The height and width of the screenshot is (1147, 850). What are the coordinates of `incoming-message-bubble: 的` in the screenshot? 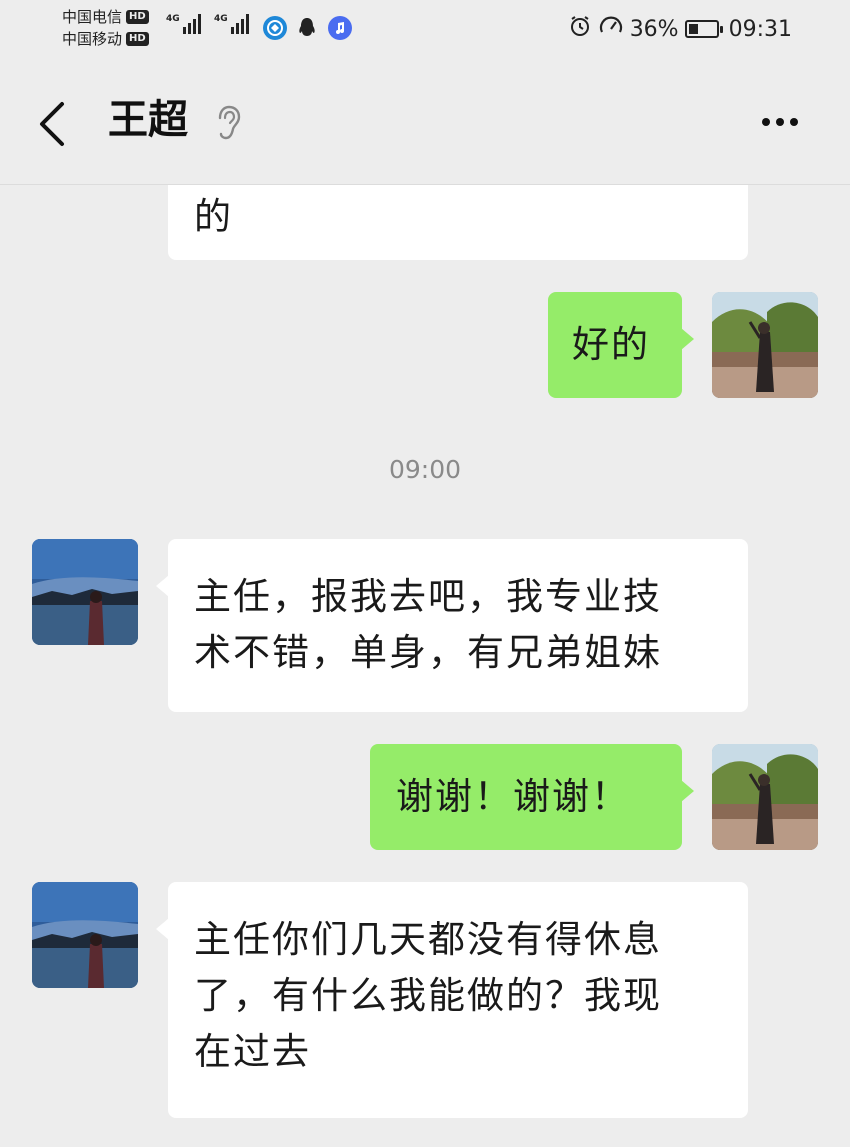 It's located at (458, 222).